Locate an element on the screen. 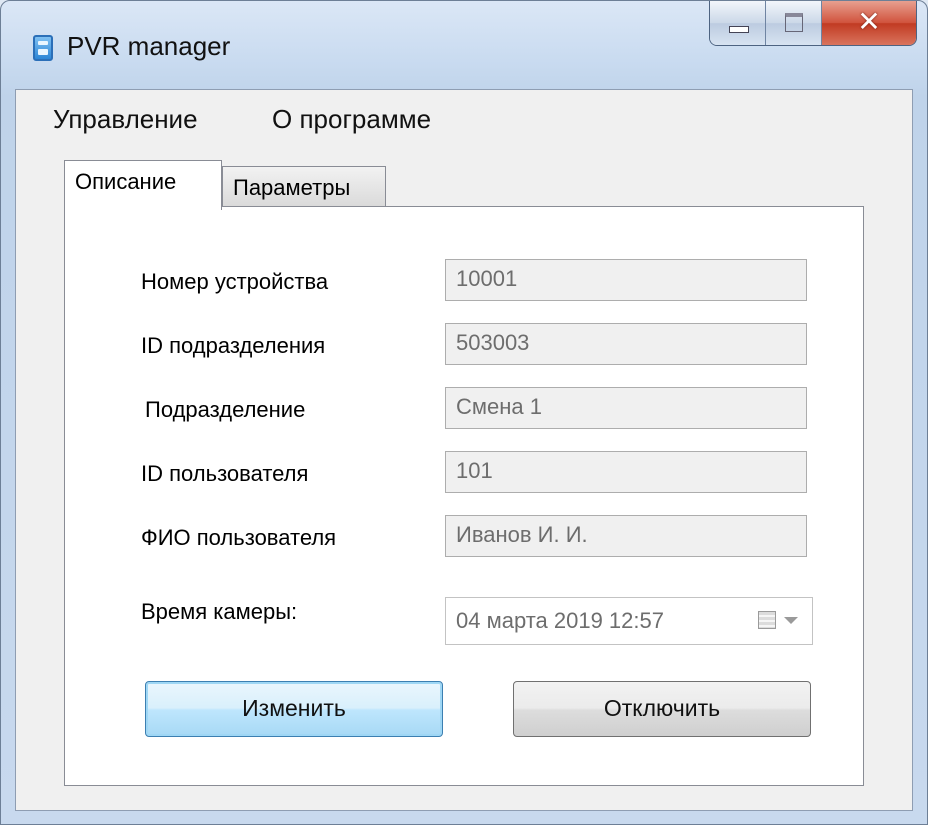 This screenshot has height=825, width=928. window-title: PVR manager is located at coordinates (149, 46).